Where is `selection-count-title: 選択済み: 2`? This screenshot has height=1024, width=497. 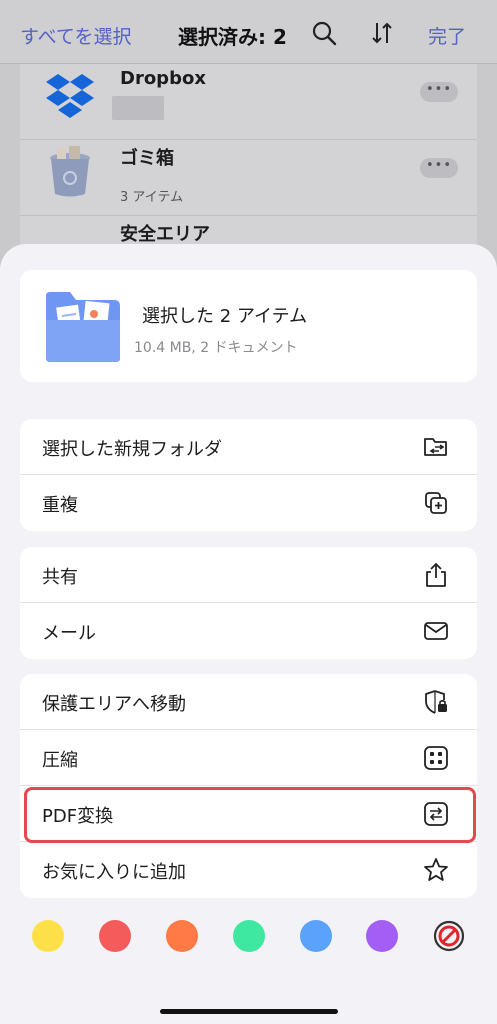 selection-count-title: 選択済み: 2 is located at coordinates (232, 37).